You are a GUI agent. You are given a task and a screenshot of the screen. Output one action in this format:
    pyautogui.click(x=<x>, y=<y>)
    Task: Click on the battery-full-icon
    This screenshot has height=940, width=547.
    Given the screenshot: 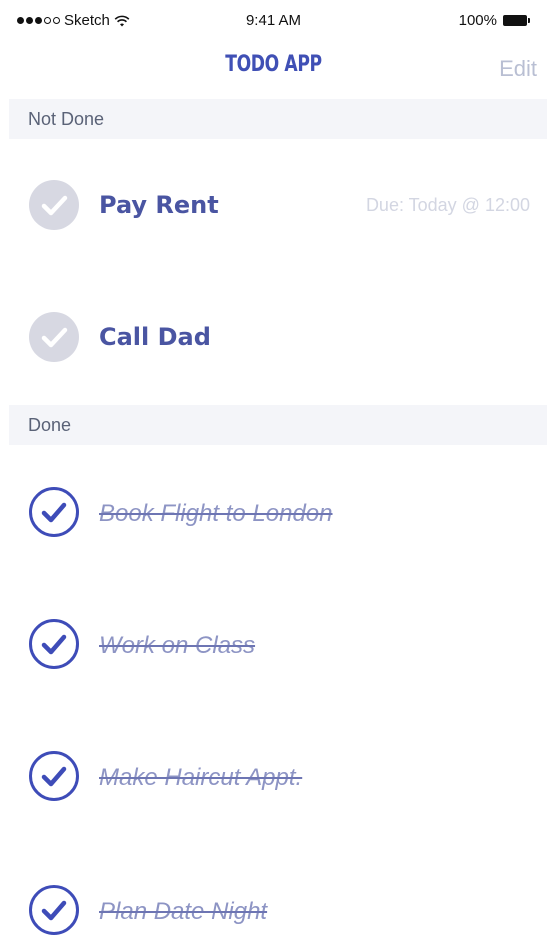 What is the action you would take?
    pyautogui.click(x=516, y=20)
    